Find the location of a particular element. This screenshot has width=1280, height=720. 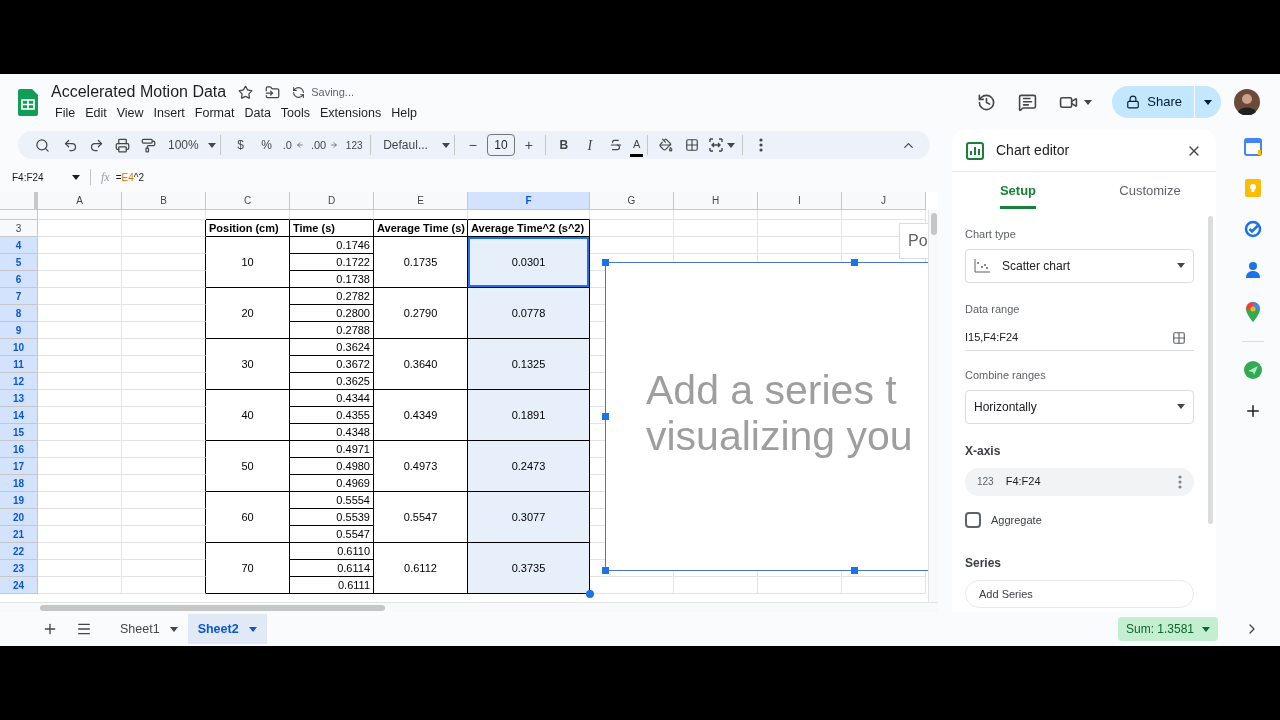

aggregate-checkbox is located at coordinates (973, 519).